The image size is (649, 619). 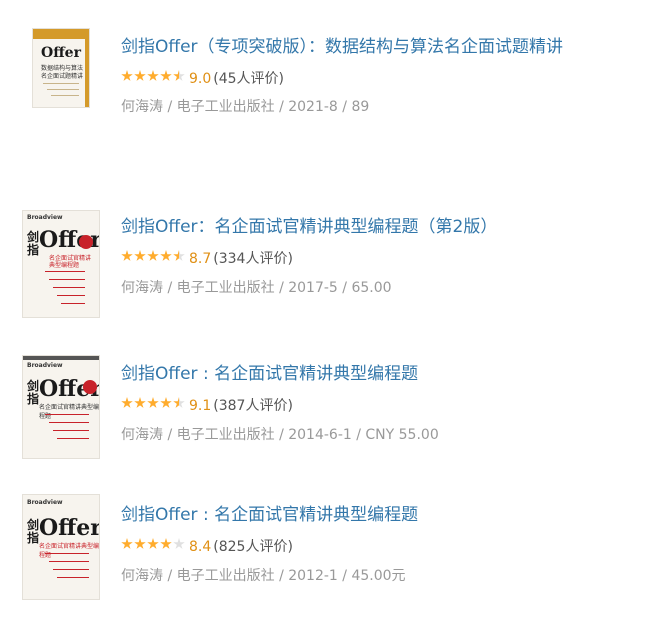 I want to click on book-rating: 9.0 (45人评价), so click(x=202, y=78).